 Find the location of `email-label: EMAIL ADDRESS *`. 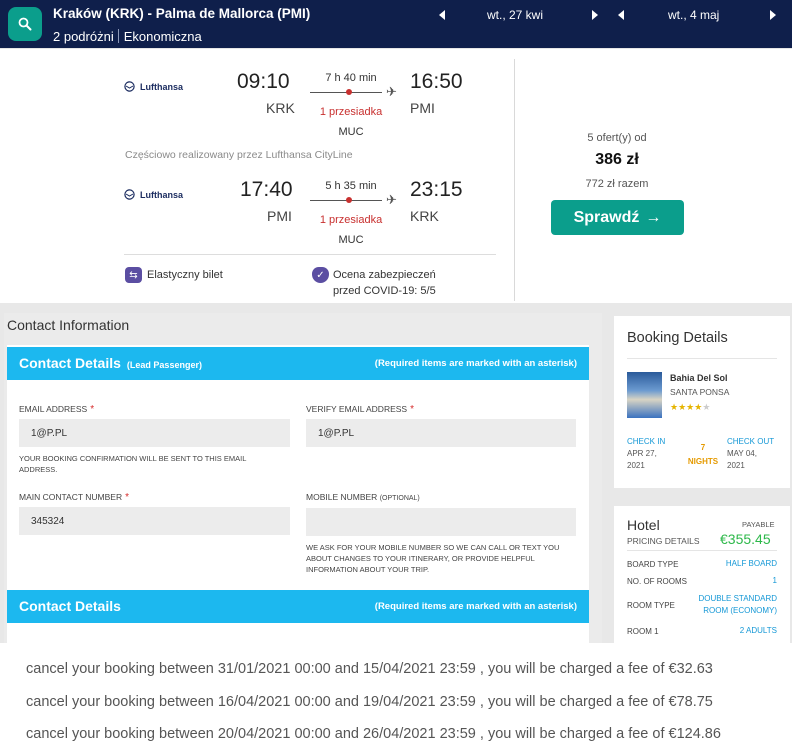

email-label: EMAIL ADDRESS * is located at coordinates (56, 409).